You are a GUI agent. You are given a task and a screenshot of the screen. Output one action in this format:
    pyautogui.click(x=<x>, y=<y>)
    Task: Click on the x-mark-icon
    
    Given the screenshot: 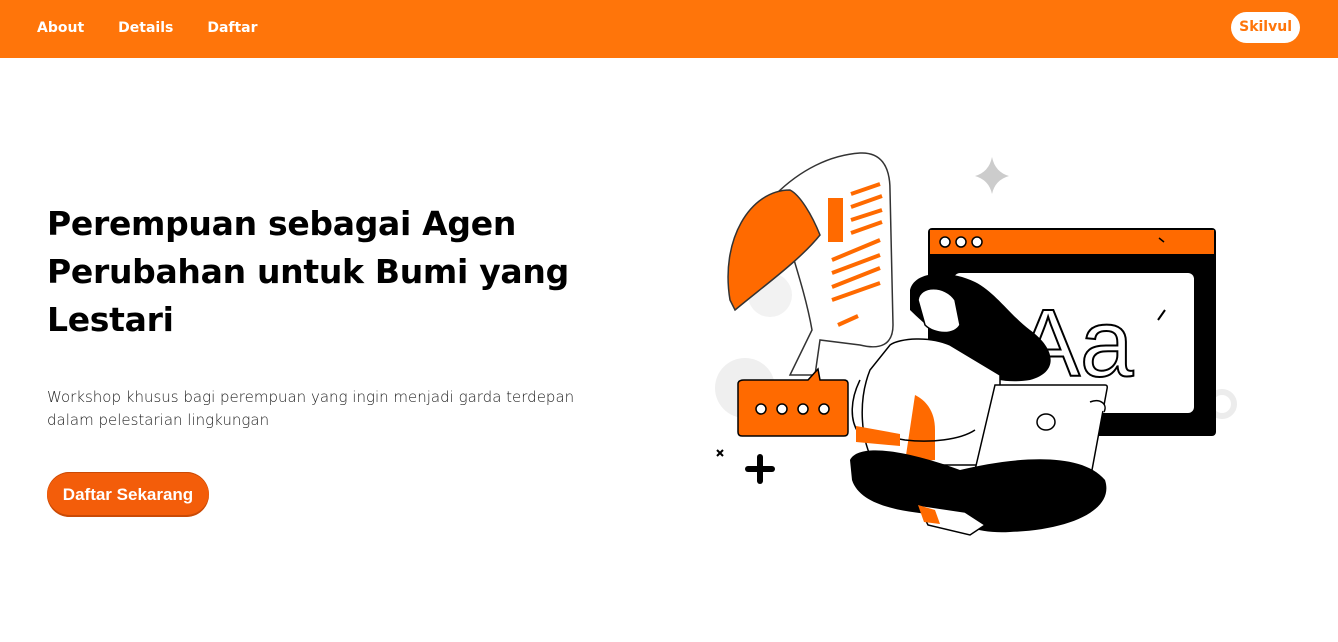 What is the action you would take?
    pyautogui.click(x=720, y=453)
    